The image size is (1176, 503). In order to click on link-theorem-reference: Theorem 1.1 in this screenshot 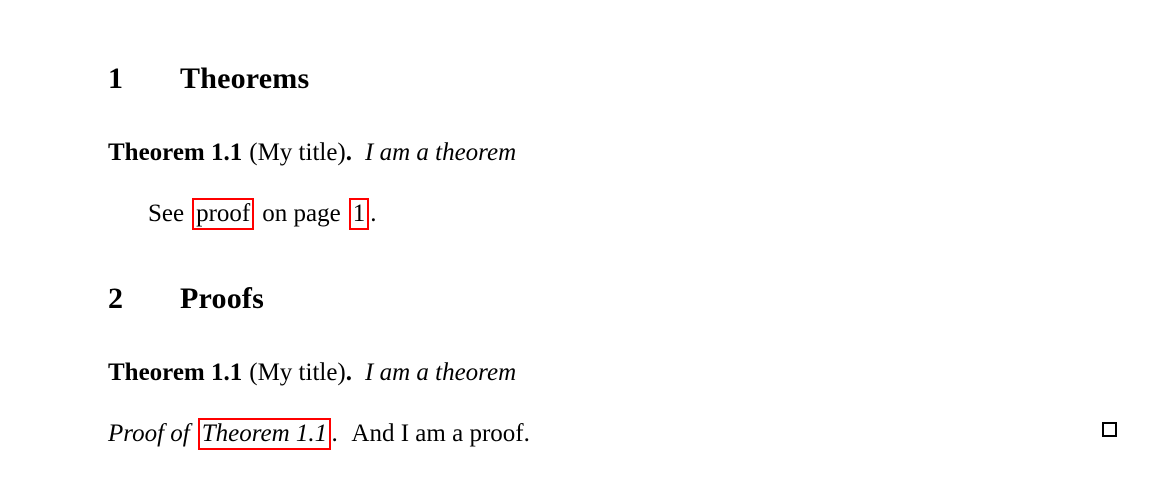, I will do `click(264, 434)`.